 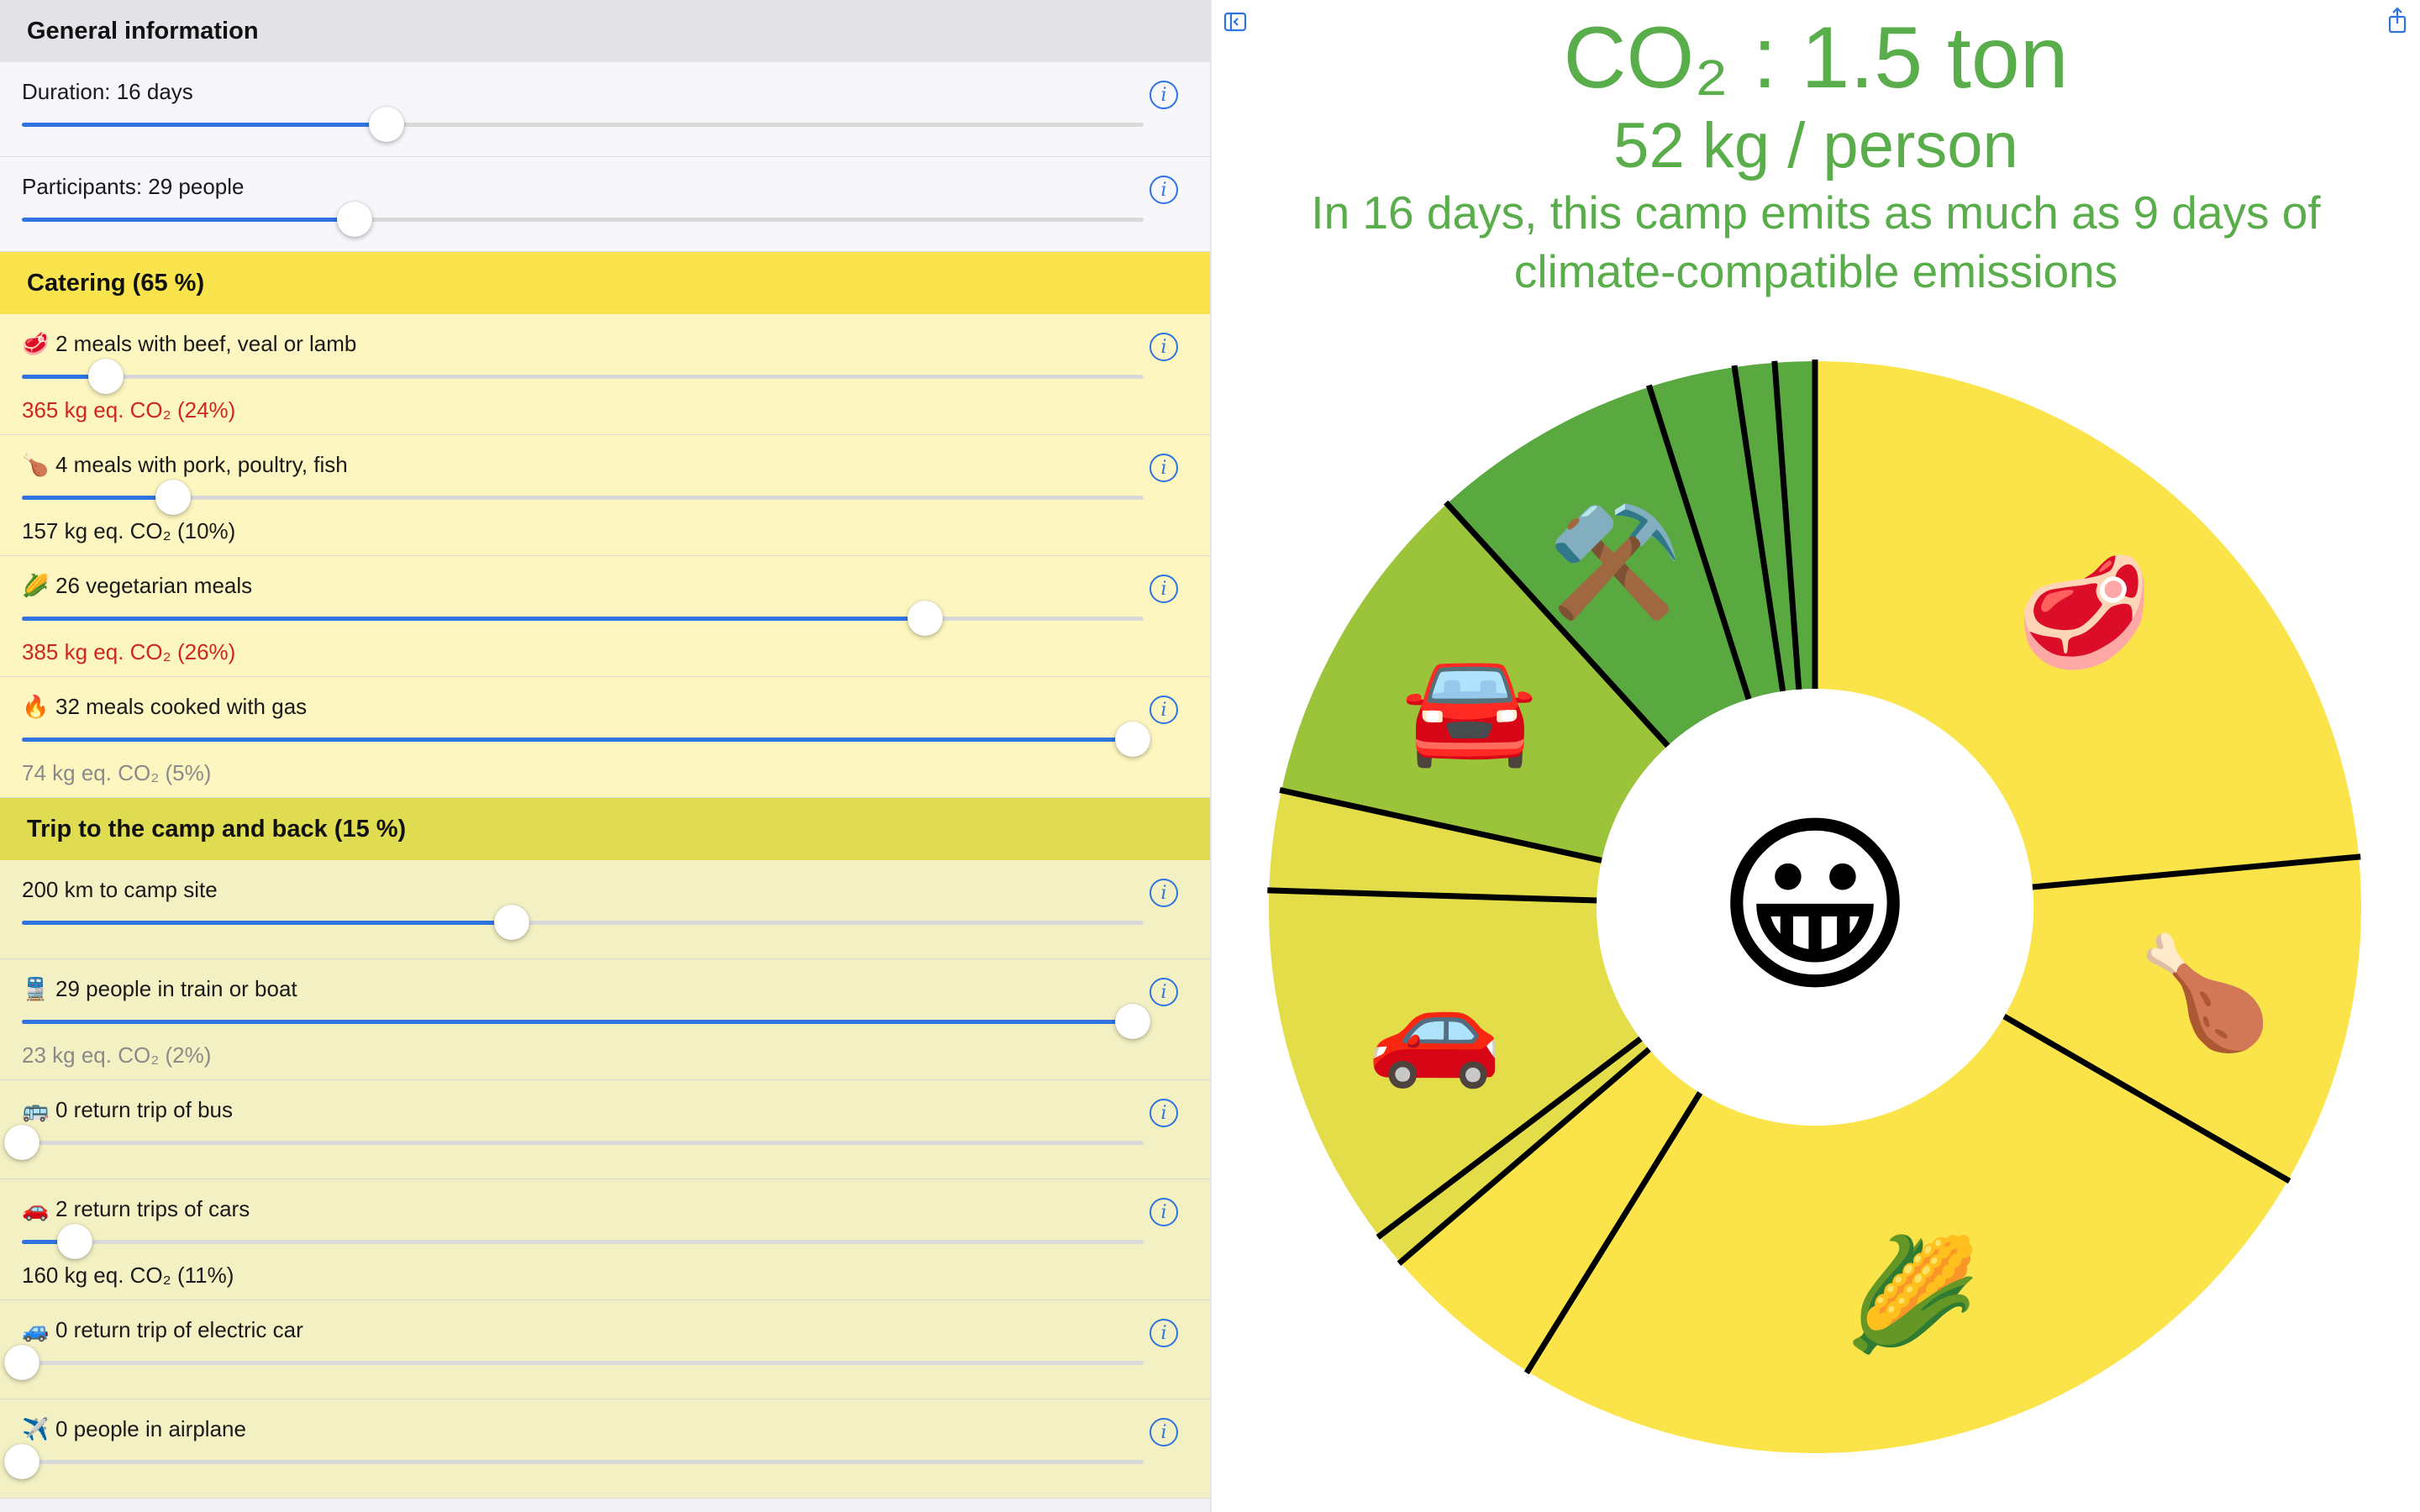 I want to click on setting-label: 32 meals cooked with gas, so click(x=181, y=706).